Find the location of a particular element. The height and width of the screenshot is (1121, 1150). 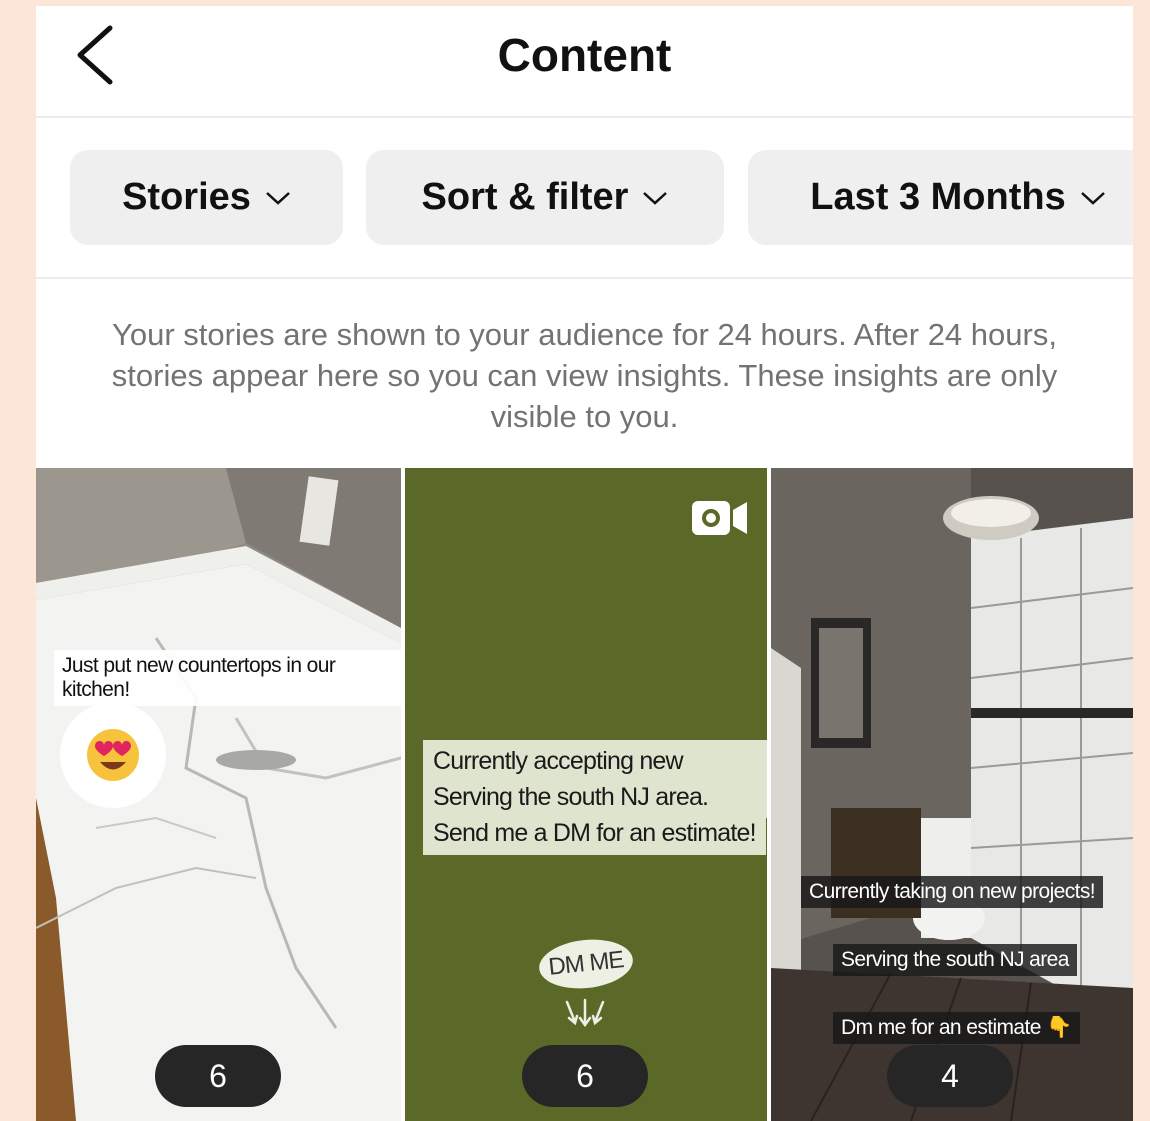

emoji-sticker is located at coordinates (113, 755).